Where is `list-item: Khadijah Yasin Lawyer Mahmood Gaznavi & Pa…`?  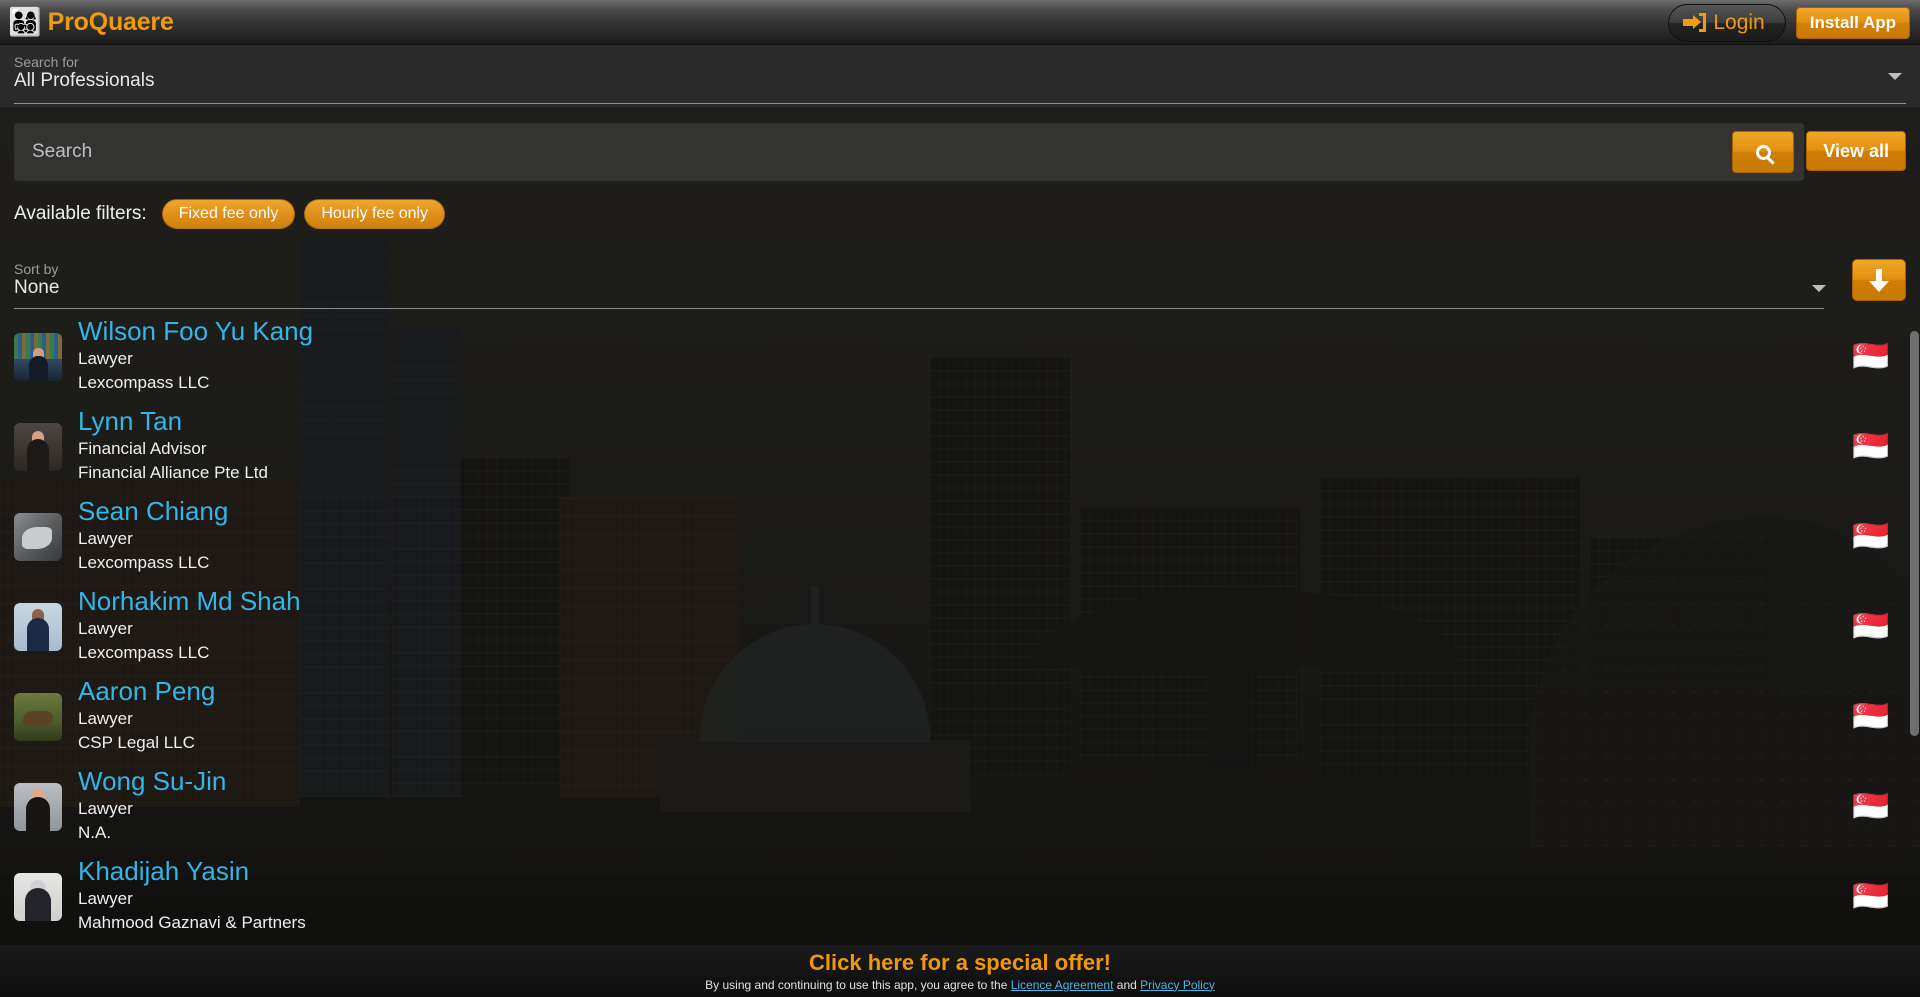
list-item: Khadijah Yasin Lawyer Mahmood Gaznavi & Pa… is located at coordinates (960, 898).